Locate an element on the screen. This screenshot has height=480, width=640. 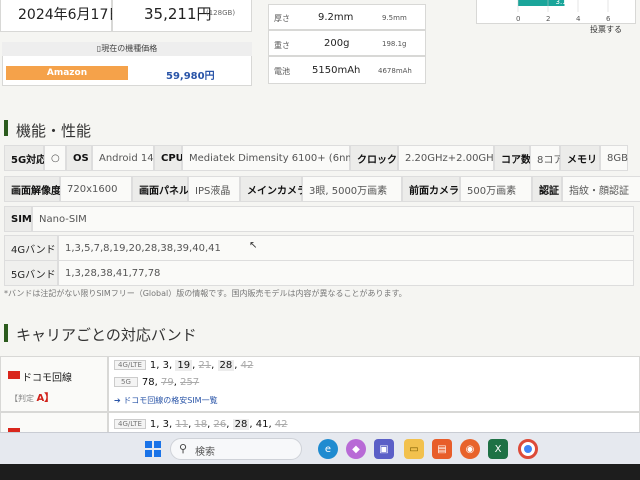
band-number: 41 is located at coordinates (262, 424).